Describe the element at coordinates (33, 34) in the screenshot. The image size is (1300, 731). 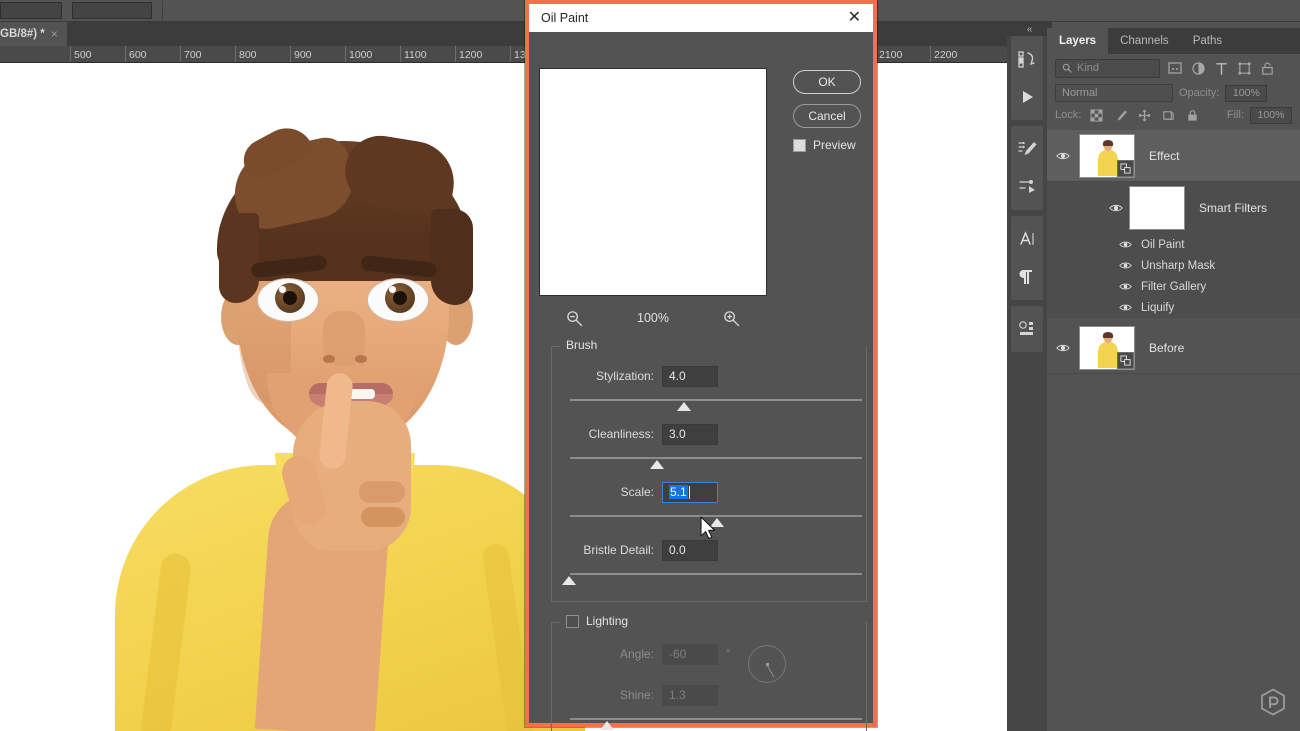
I see `document-tab: GB/8#) * ×` at that location.